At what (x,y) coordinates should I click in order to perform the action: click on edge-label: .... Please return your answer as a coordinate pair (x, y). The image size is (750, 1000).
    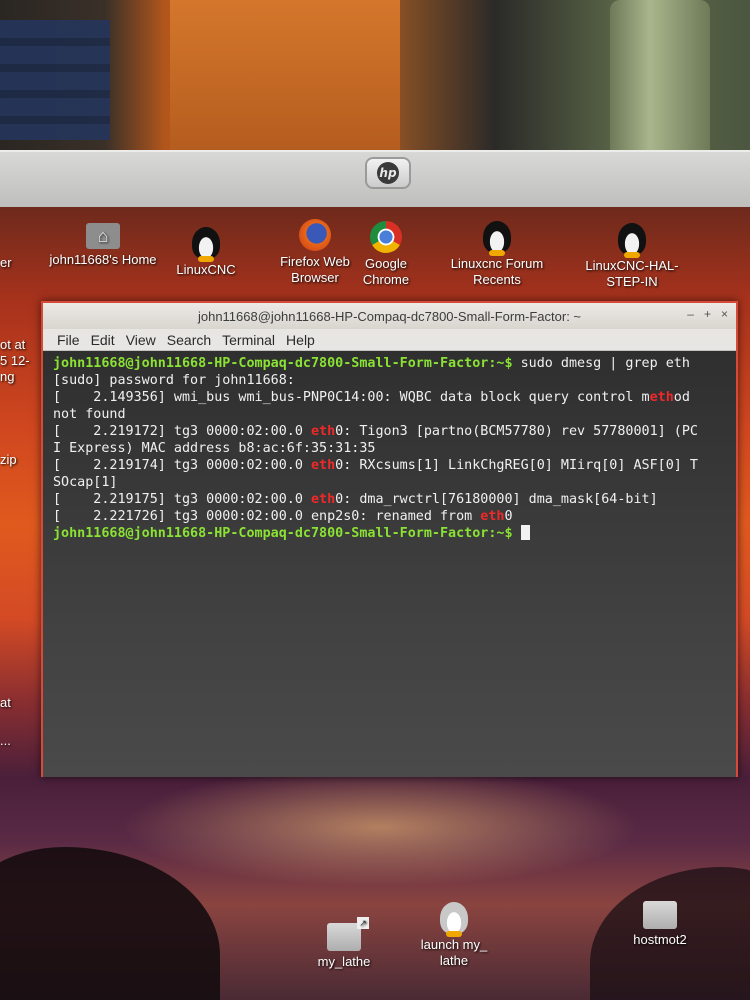
    Looking at the image, I should click on (5, 740).